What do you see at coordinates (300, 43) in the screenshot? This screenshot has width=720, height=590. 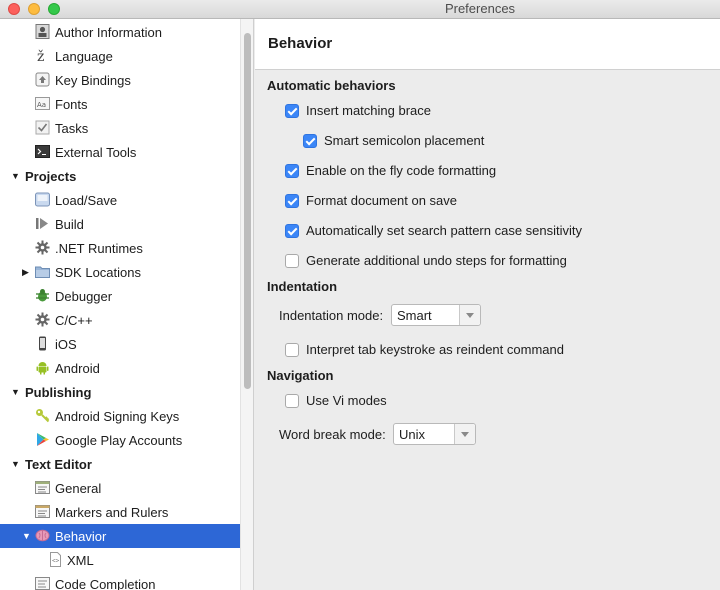 I see `page-title: Behavior` at bounding box center [300, 43].